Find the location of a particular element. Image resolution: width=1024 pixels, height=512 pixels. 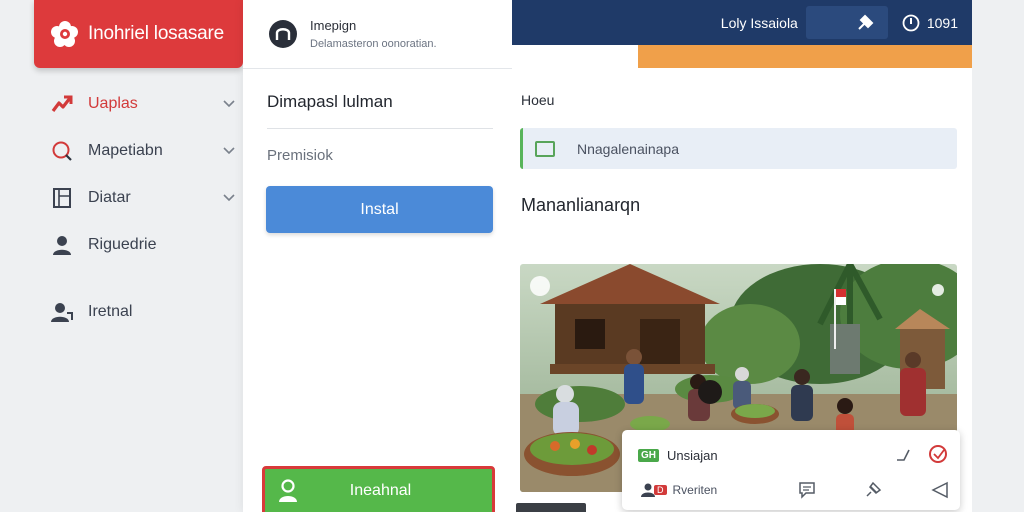

sidebar-item-mapetiabn: Mapetiabn is located at coordinates (143, 150).